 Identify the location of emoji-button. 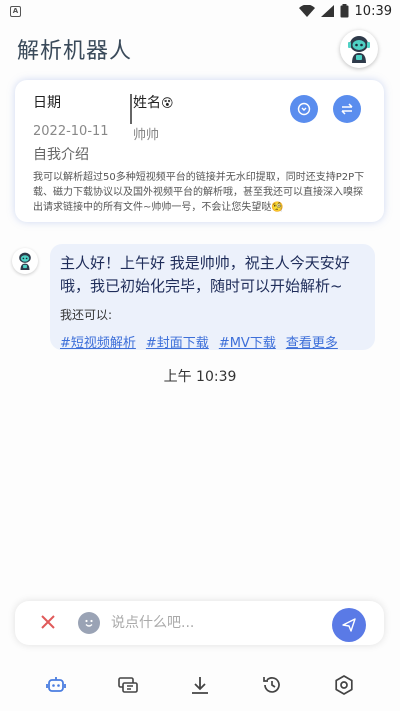
(89, 623).